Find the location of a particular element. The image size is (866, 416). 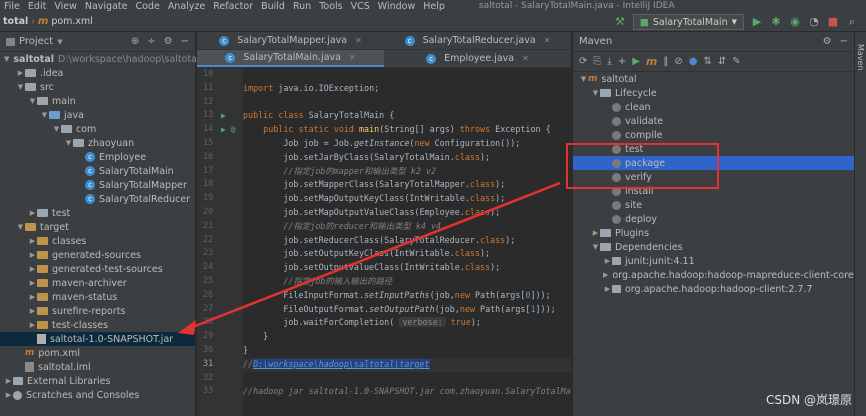

project-tree-item: ▼ target is located at coordinates (97, 227).